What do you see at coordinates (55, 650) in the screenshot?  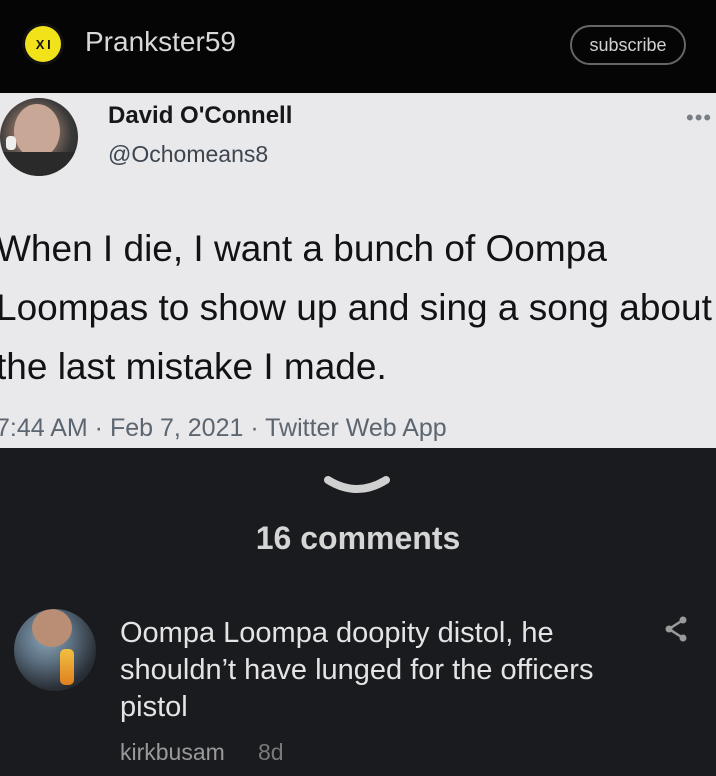 I see `commenter-avatar` at bounding box center [55, 650].